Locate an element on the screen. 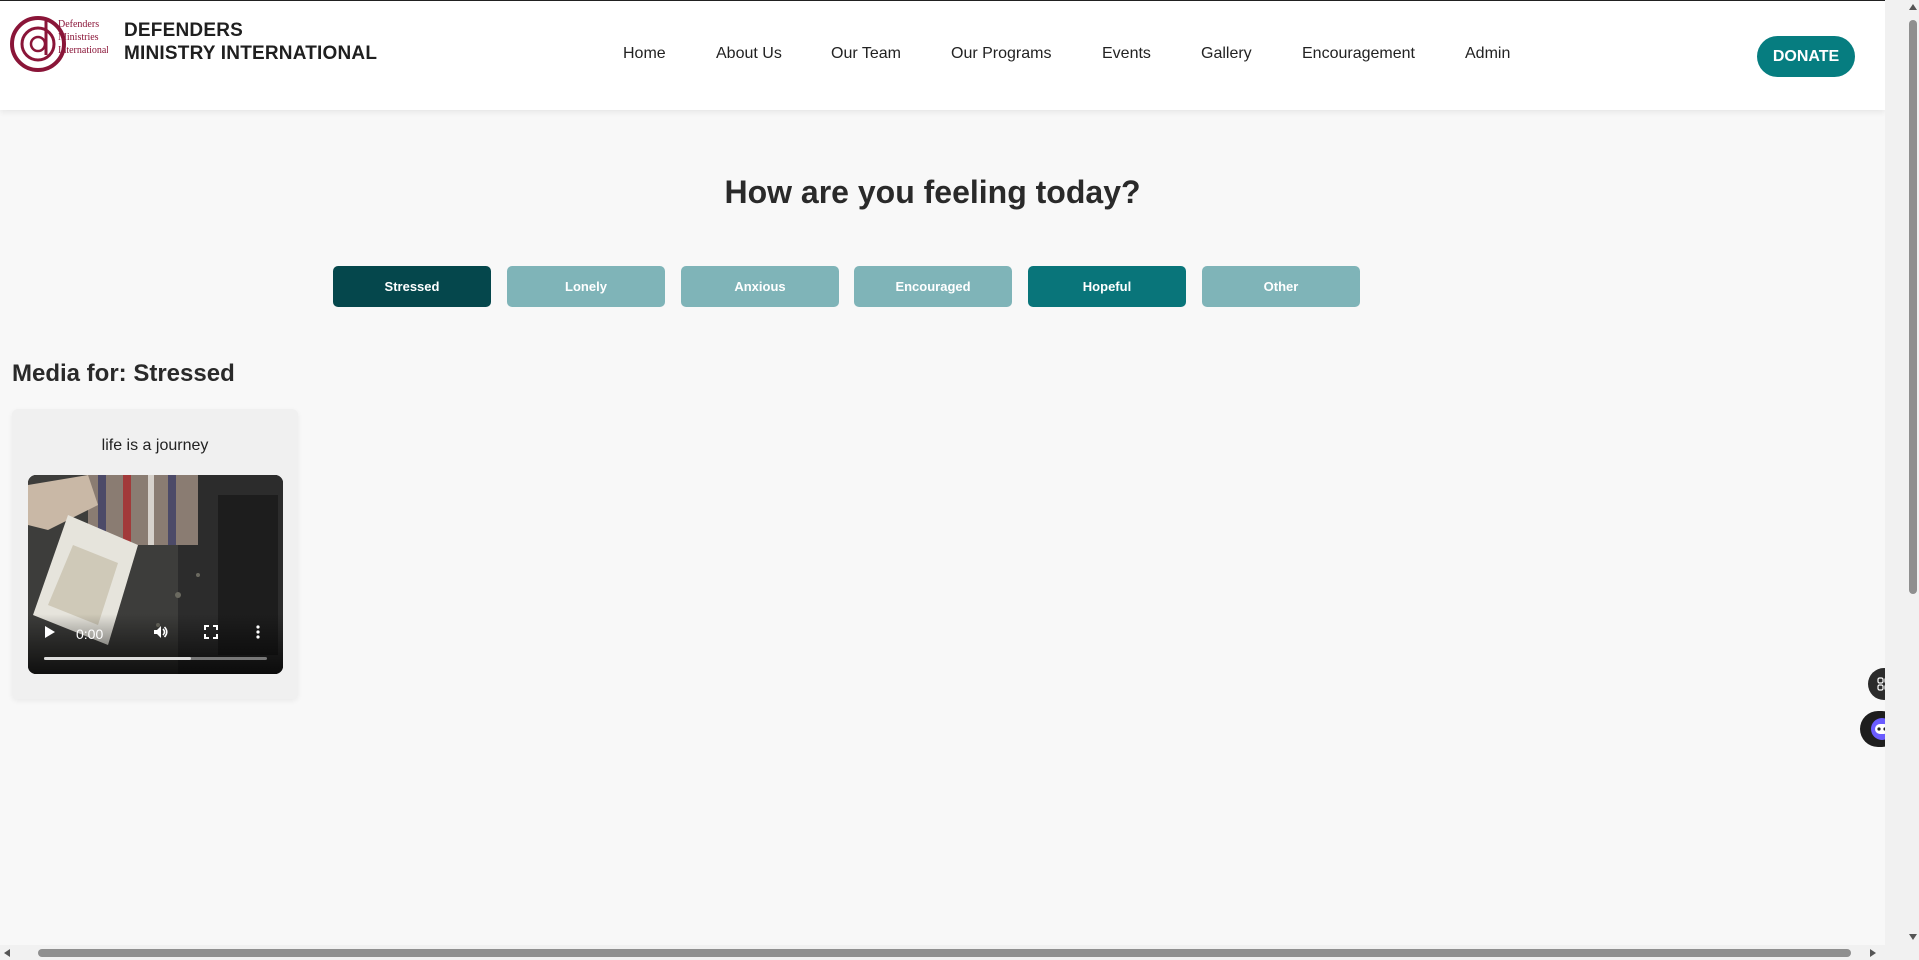 Image resolution: width=1919 pixels, height=960 pixels. mood-button-stressed: Stressed is located at coordinates (412, 286).